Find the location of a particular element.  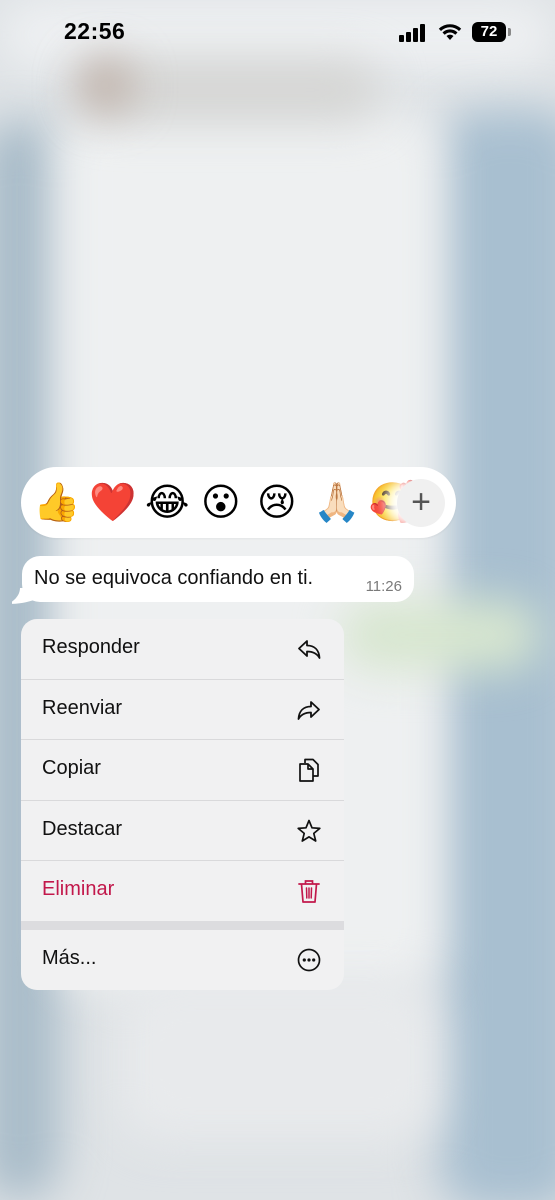

message-text: No se equivoca confiando en ti. is located at coordinates (174, 578).